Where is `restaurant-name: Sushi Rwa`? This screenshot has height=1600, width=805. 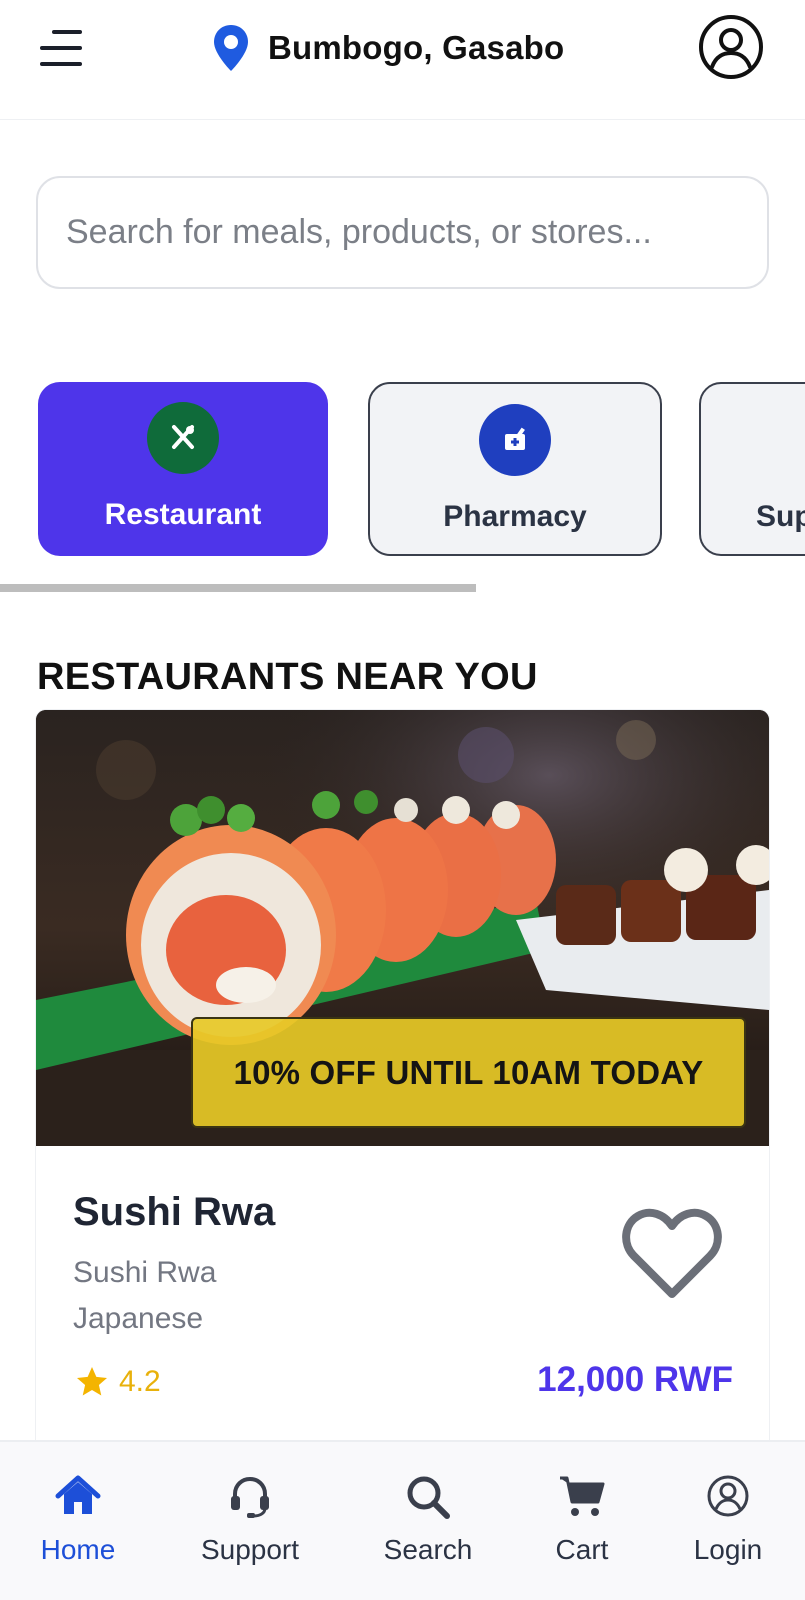
restaurant-name: Sushi Rwa is located at coordinates (174, 1212).